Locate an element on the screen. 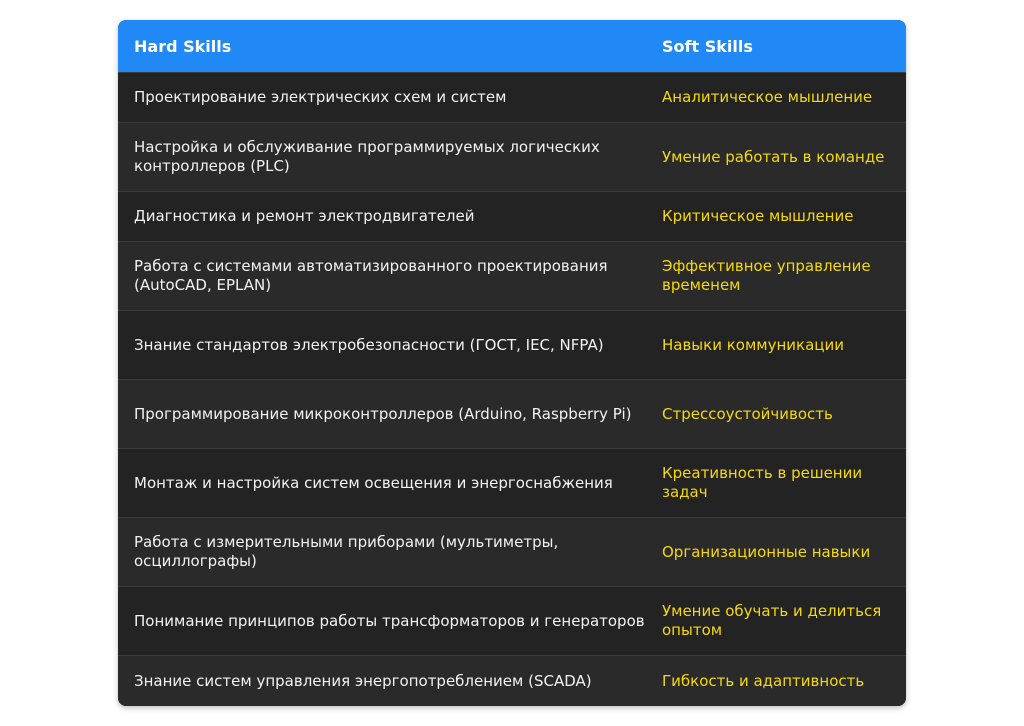  soft-skill-cell: Навыки коммуникации is located at coordinates (753, 344).